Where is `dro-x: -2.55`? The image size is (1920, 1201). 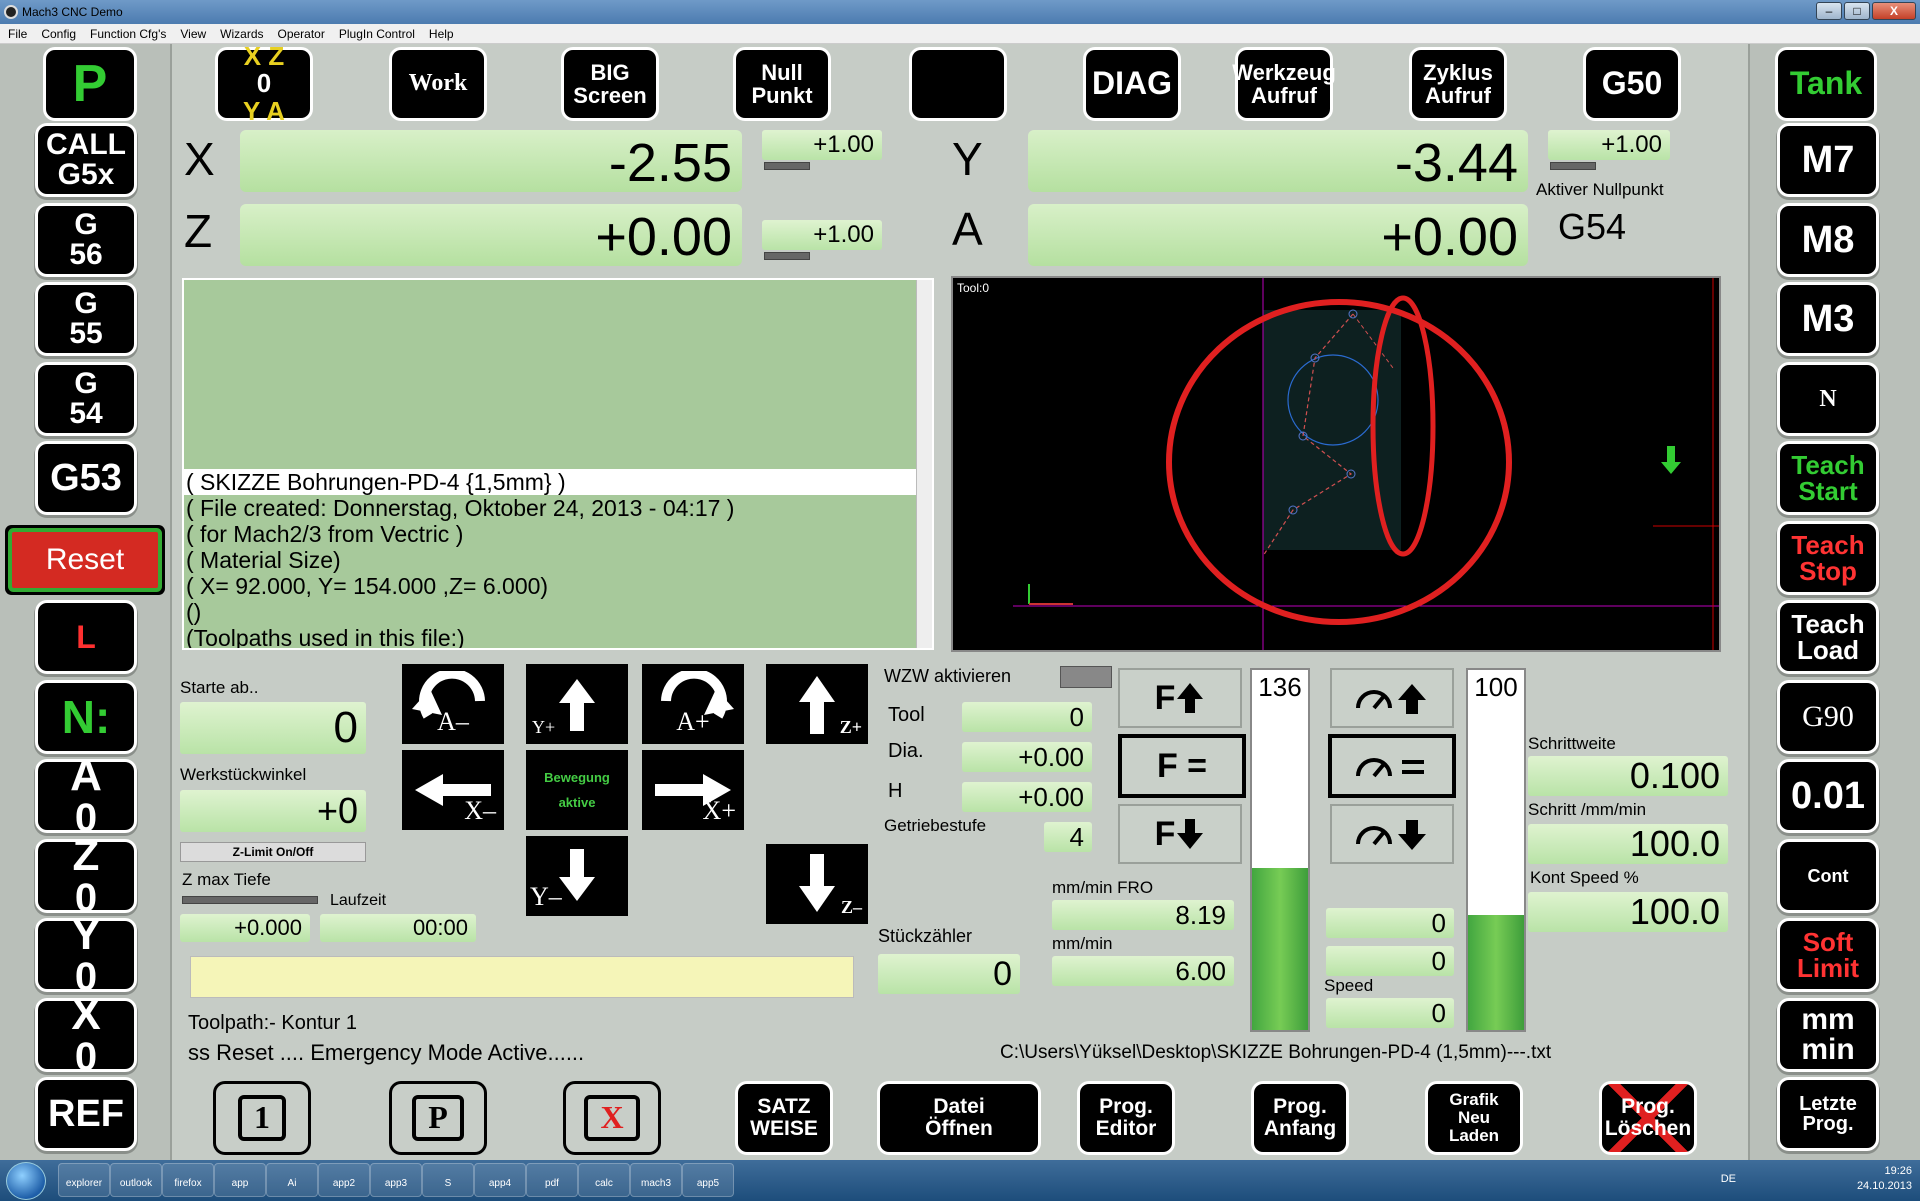
dro-x: -2.55 is located at coordinates (491, 161).